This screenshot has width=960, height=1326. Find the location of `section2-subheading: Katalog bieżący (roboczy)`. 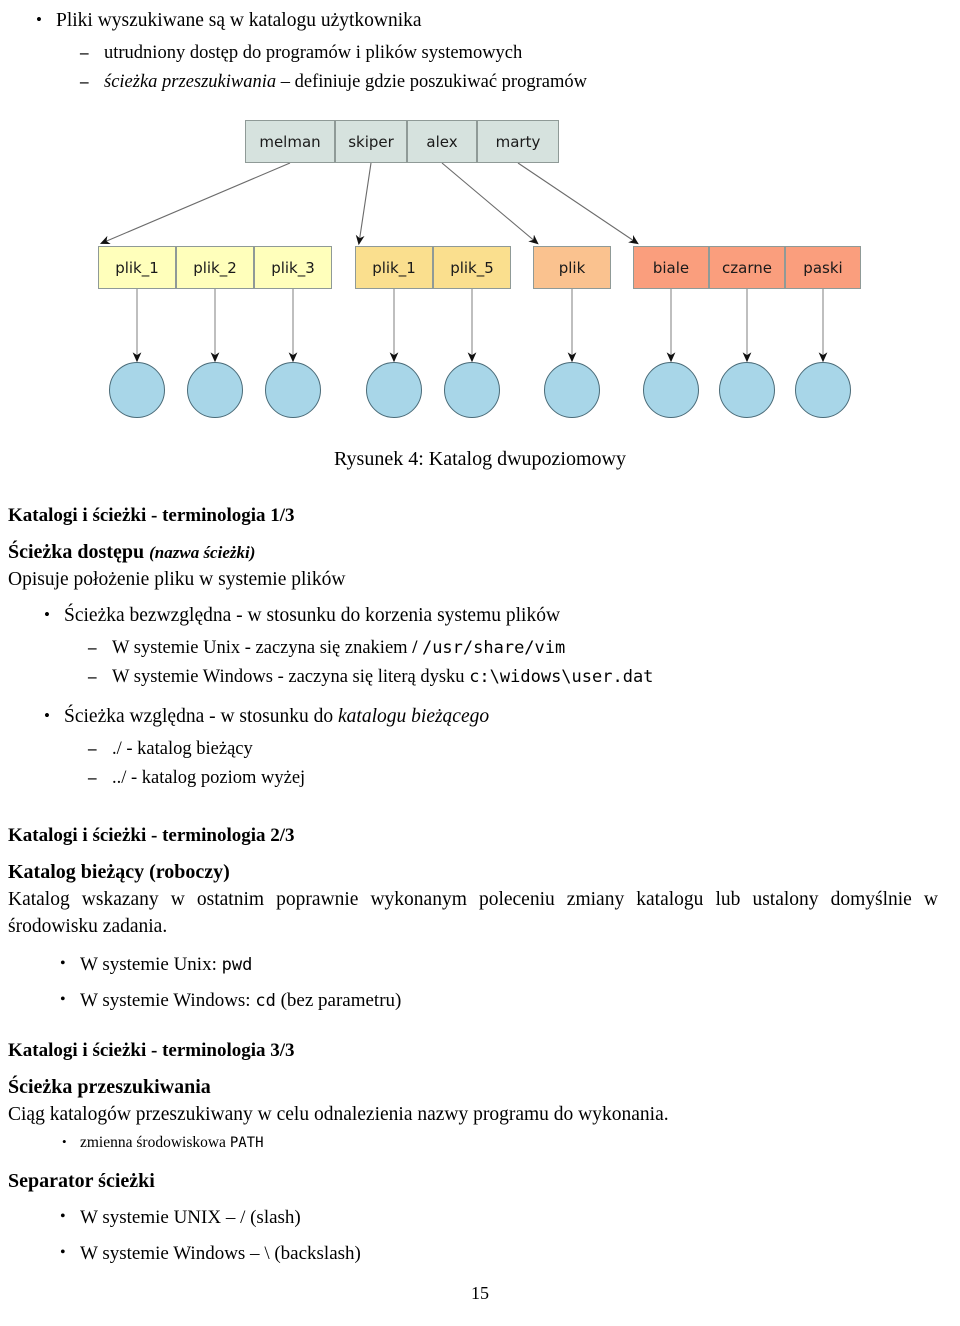

section2-subheading: Katalog bieżący (roboczy) is located at coordinates (119, 872).